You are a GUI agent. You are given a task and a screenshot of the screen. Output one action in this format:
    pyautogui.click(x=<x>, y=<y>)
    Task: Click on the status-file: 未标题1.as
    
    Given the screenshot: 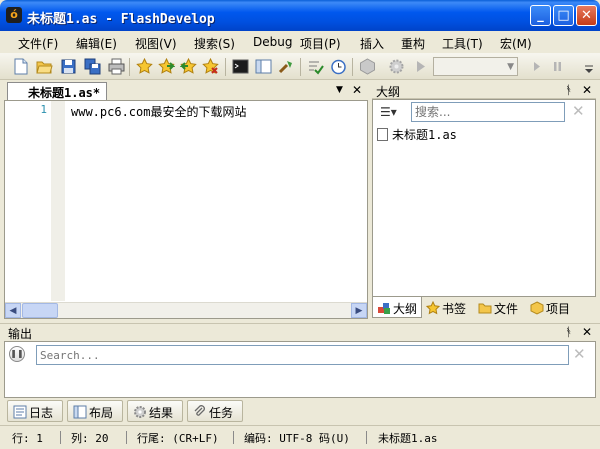 What is the action you would take?
    pyautogui.click(x=408, y=438)
    